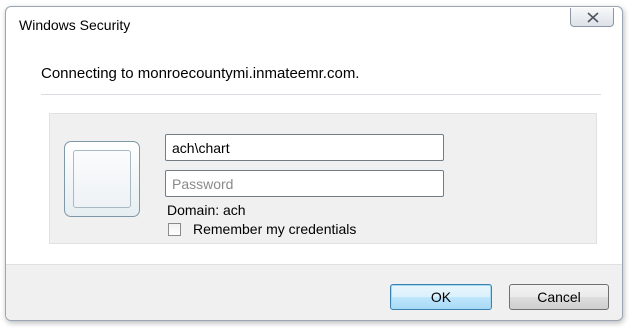 This screenshot has height=329, width=631. I want to click on password-field, so click(304, 183).